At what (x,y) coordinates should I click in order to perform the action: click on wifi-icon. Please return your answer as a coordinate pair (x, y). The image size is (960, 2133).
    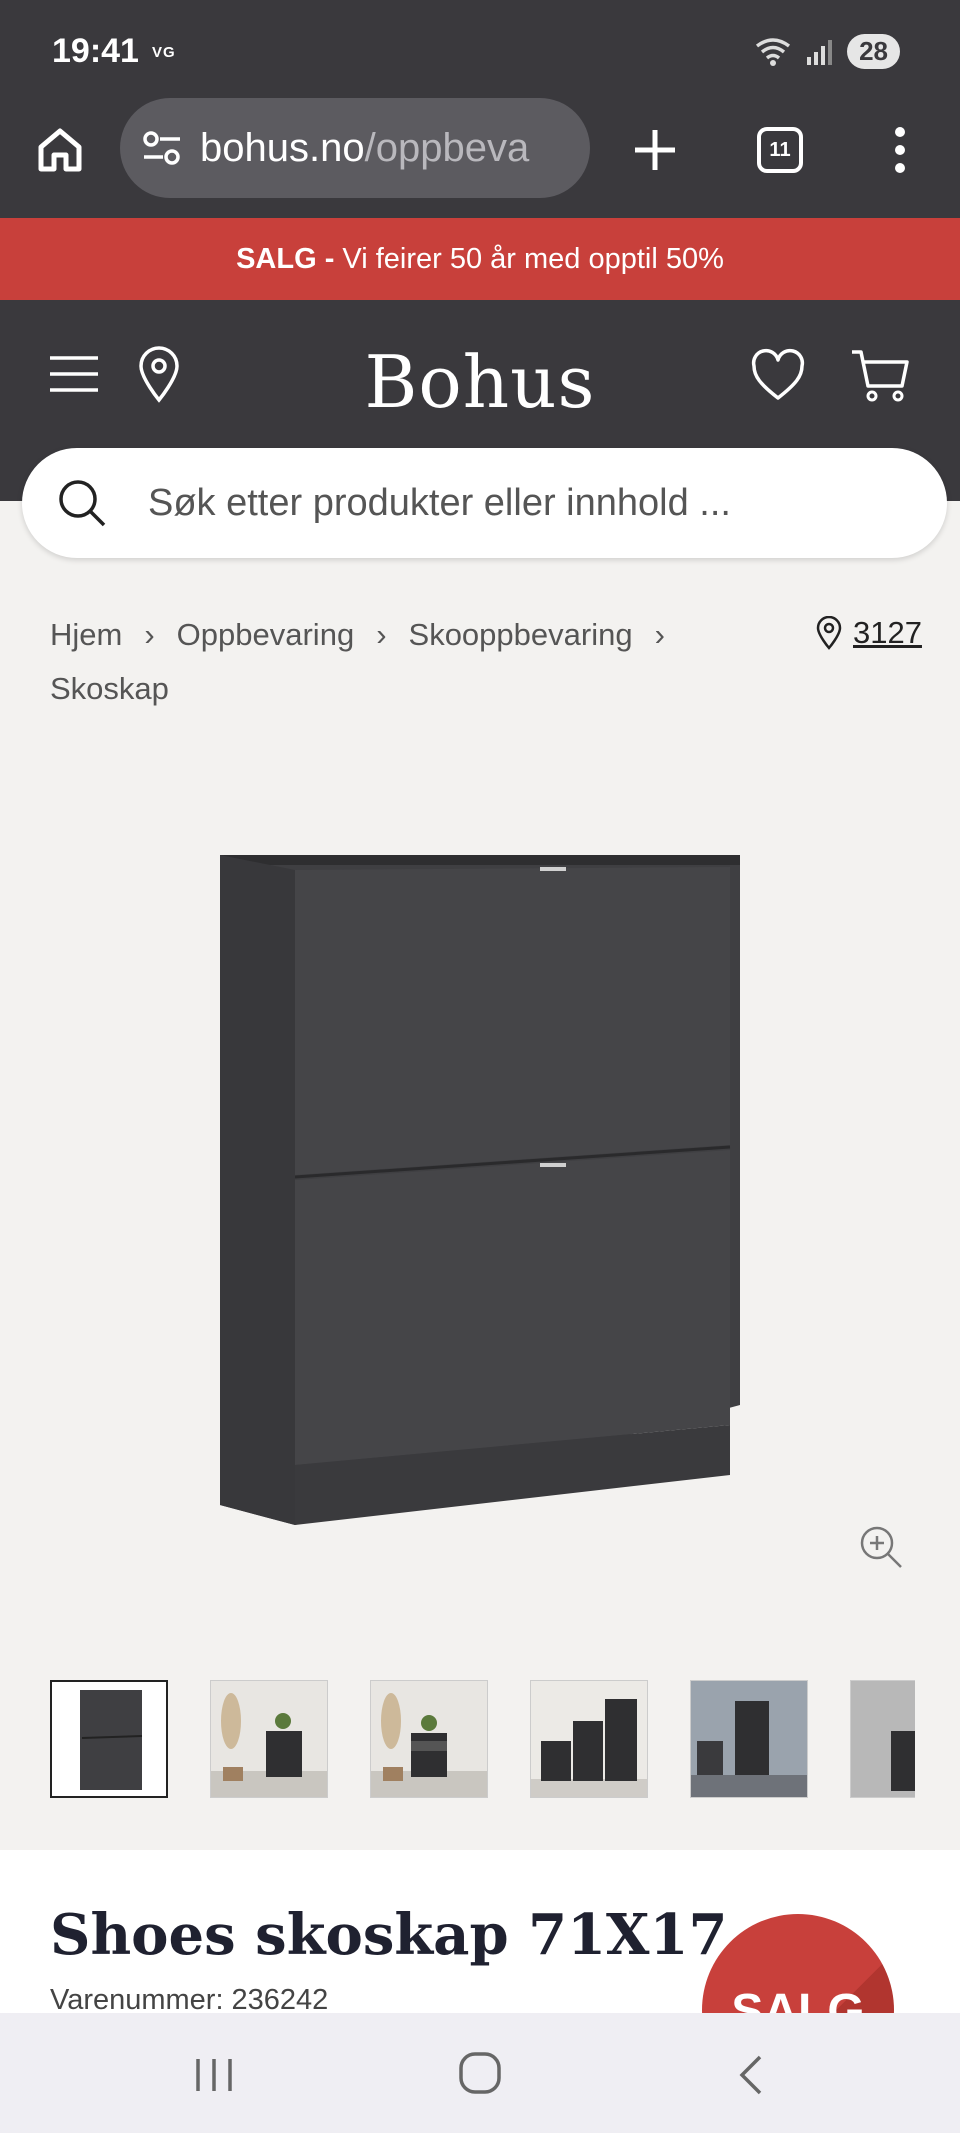
    Looking at the image, I should click on (773, 51).